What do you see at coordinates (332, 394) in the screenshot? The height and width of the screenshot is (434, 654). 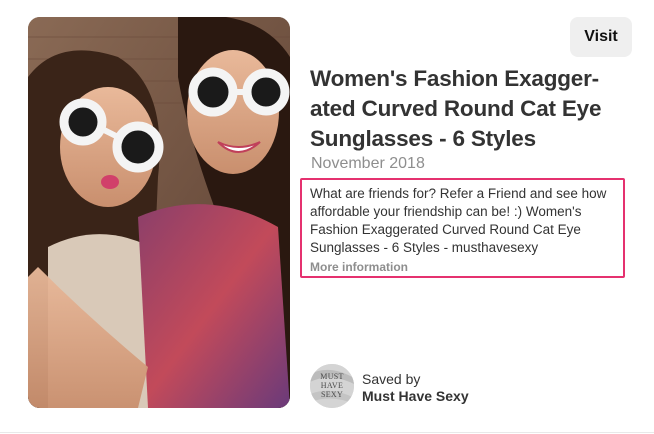 I see `avatar-logo-line: SEXY` at bounding box center [332, 394].